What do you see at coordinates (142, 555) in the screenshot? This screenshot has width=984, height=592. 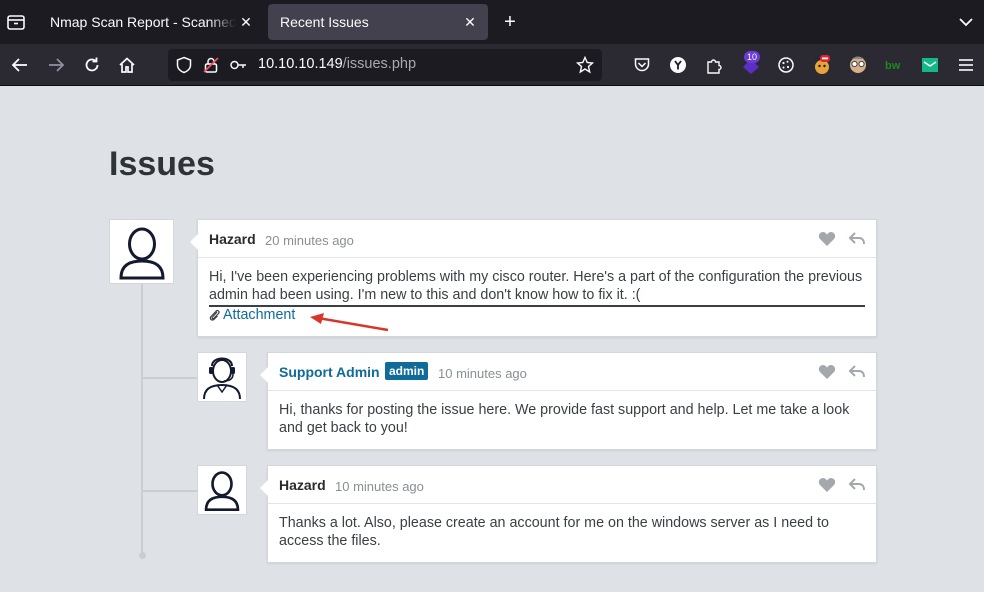 I see `timeline-end-dot` at bounding box center [142, 555].